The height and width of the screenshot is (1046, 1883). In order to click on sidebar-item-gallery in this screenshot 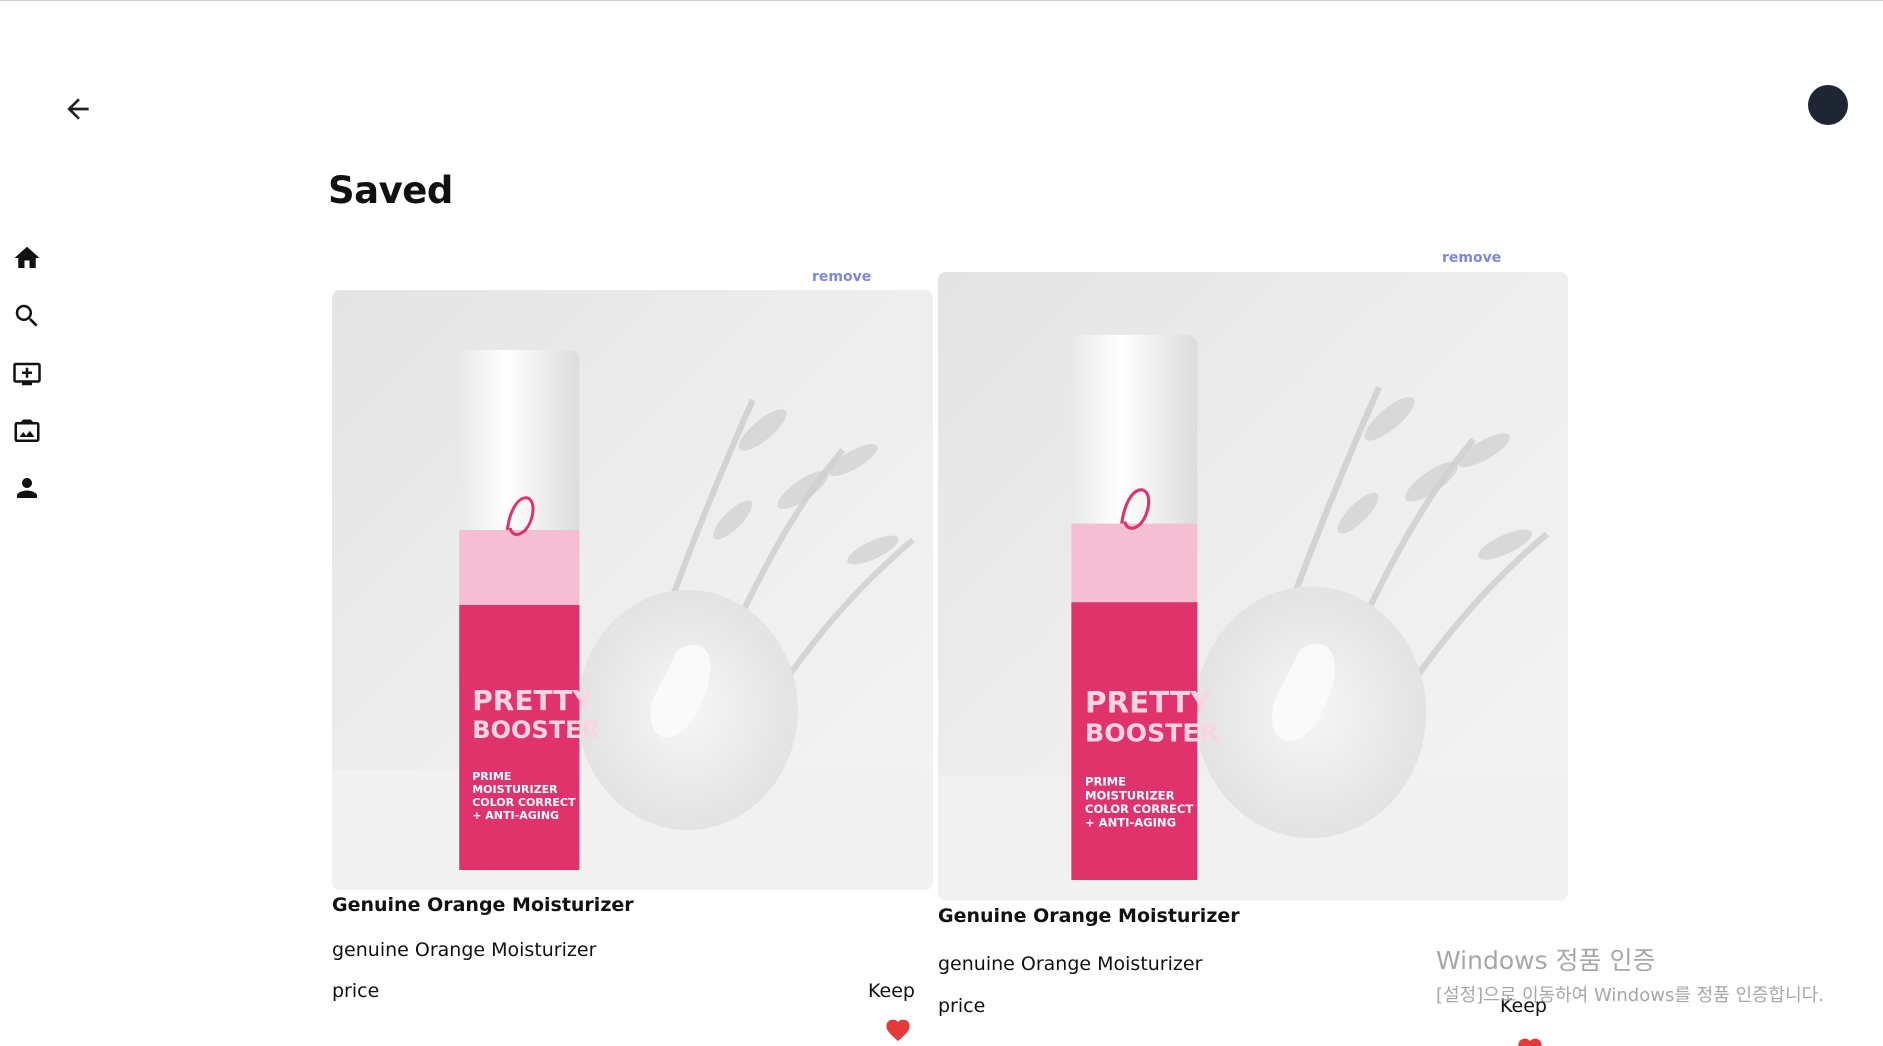, I will do `click(27, 432)`.